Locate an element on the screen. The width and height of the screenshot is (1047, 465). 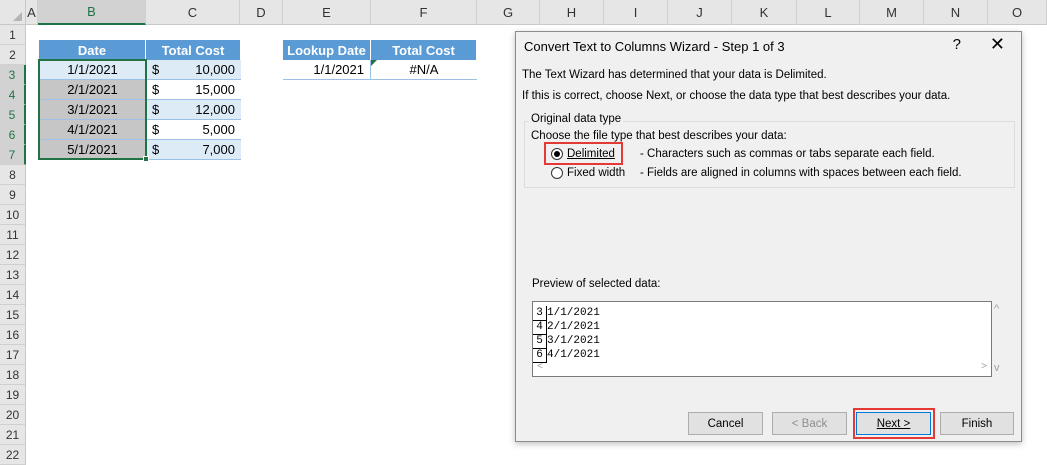
fixed-width-radio is located at coordinates (557, 173).